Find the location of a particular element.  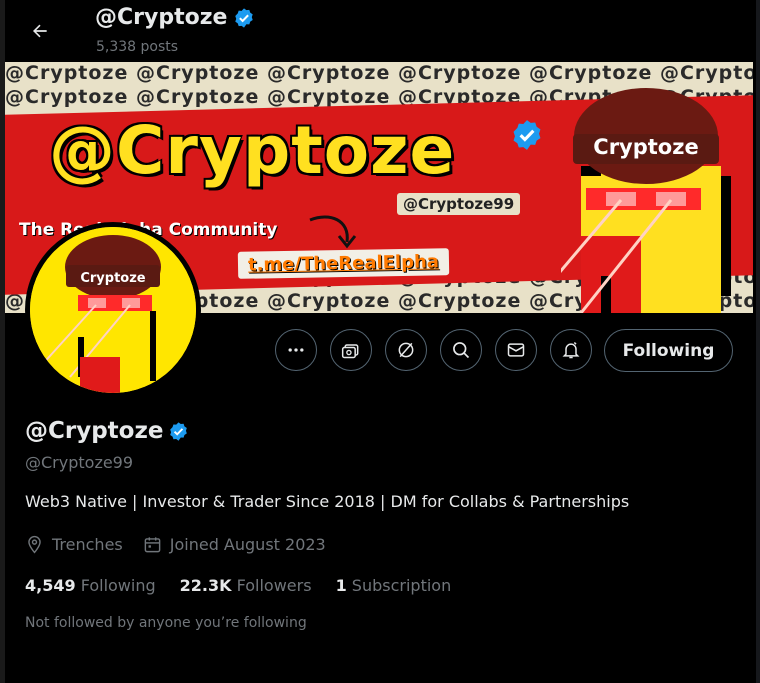

banner-link: t.me/TheRealElpha is located at coordinates (343, 263).